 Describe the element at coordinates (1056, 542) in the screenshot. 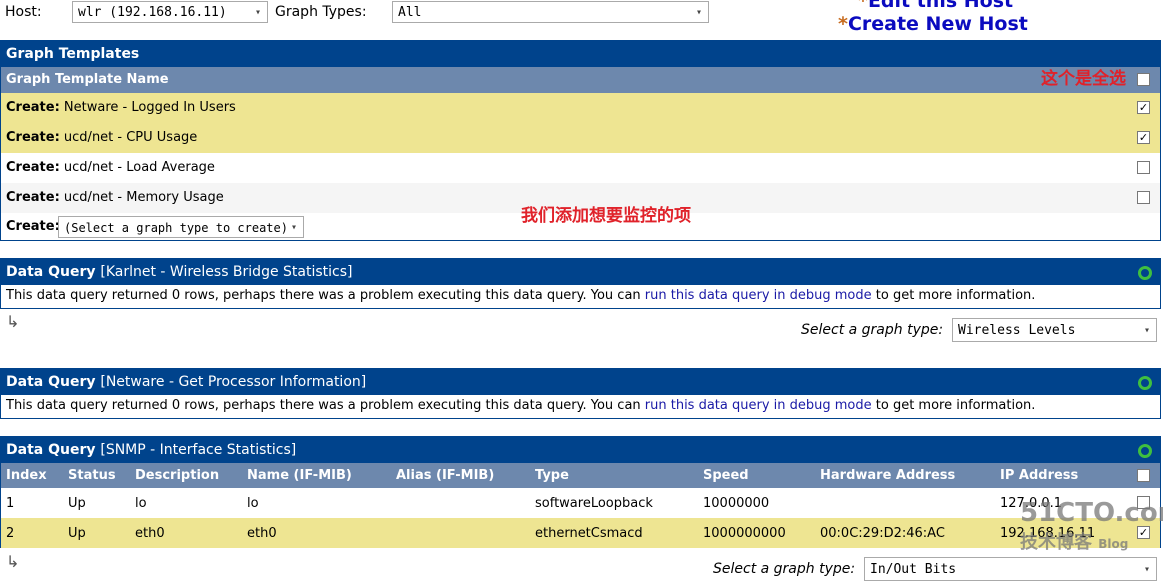

I see `watermark-line: 技术博客` at that location.